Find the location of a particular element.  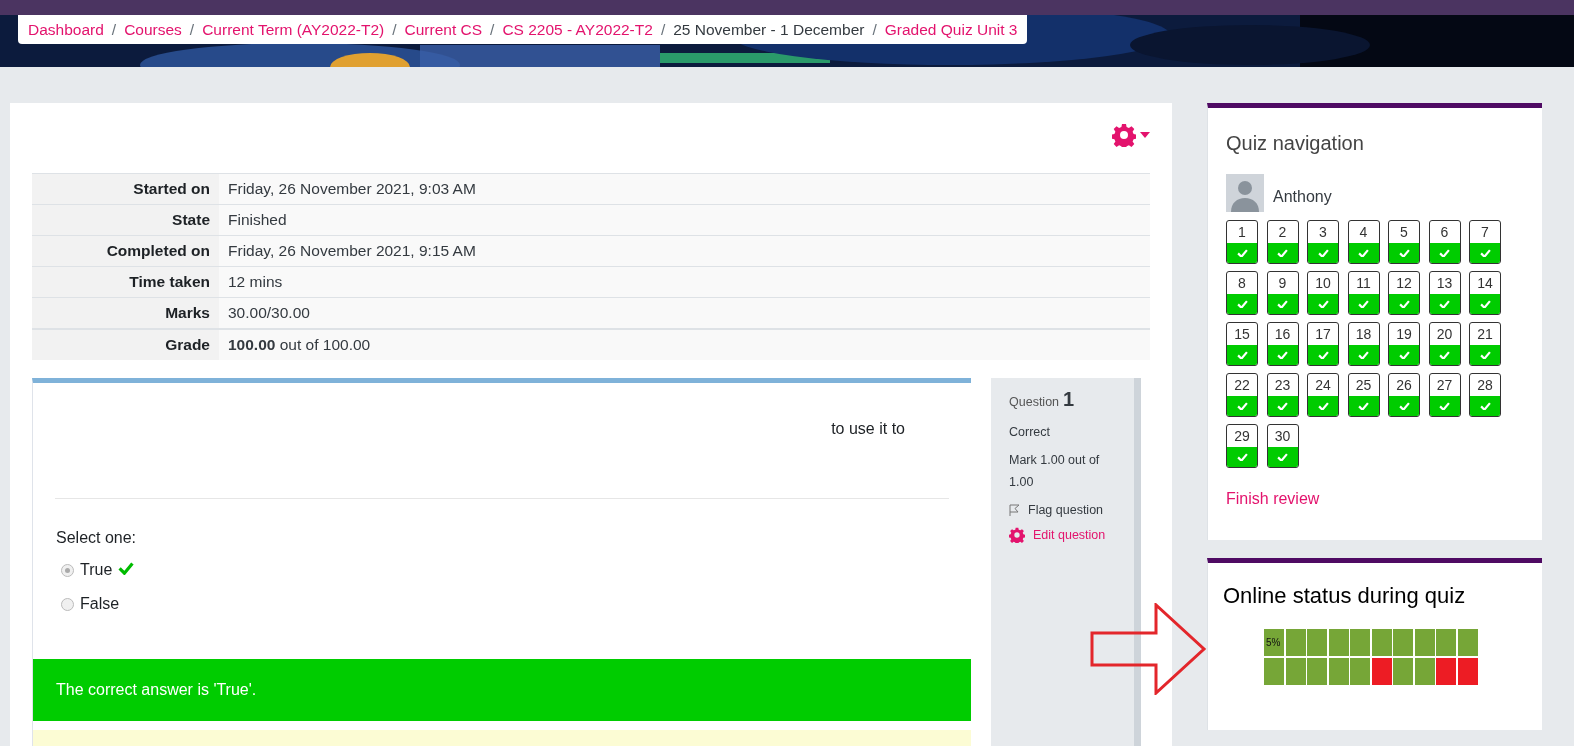

question-nav-button: 8 is located at coordinates (1242, 293).